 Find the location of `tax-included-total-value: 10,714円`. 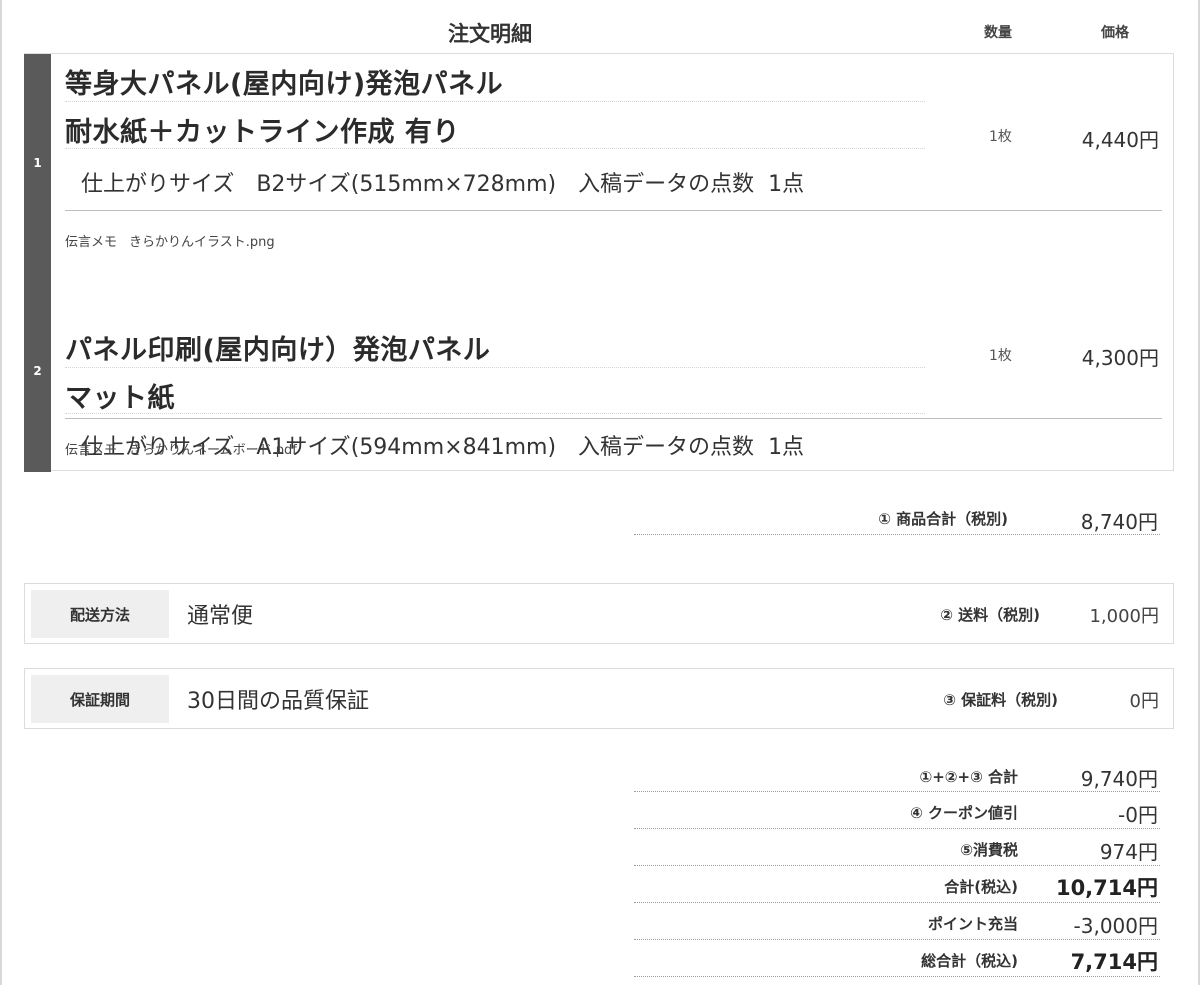

tax-included-total-value: 10,714円 is located at coordinates (1106, 888).